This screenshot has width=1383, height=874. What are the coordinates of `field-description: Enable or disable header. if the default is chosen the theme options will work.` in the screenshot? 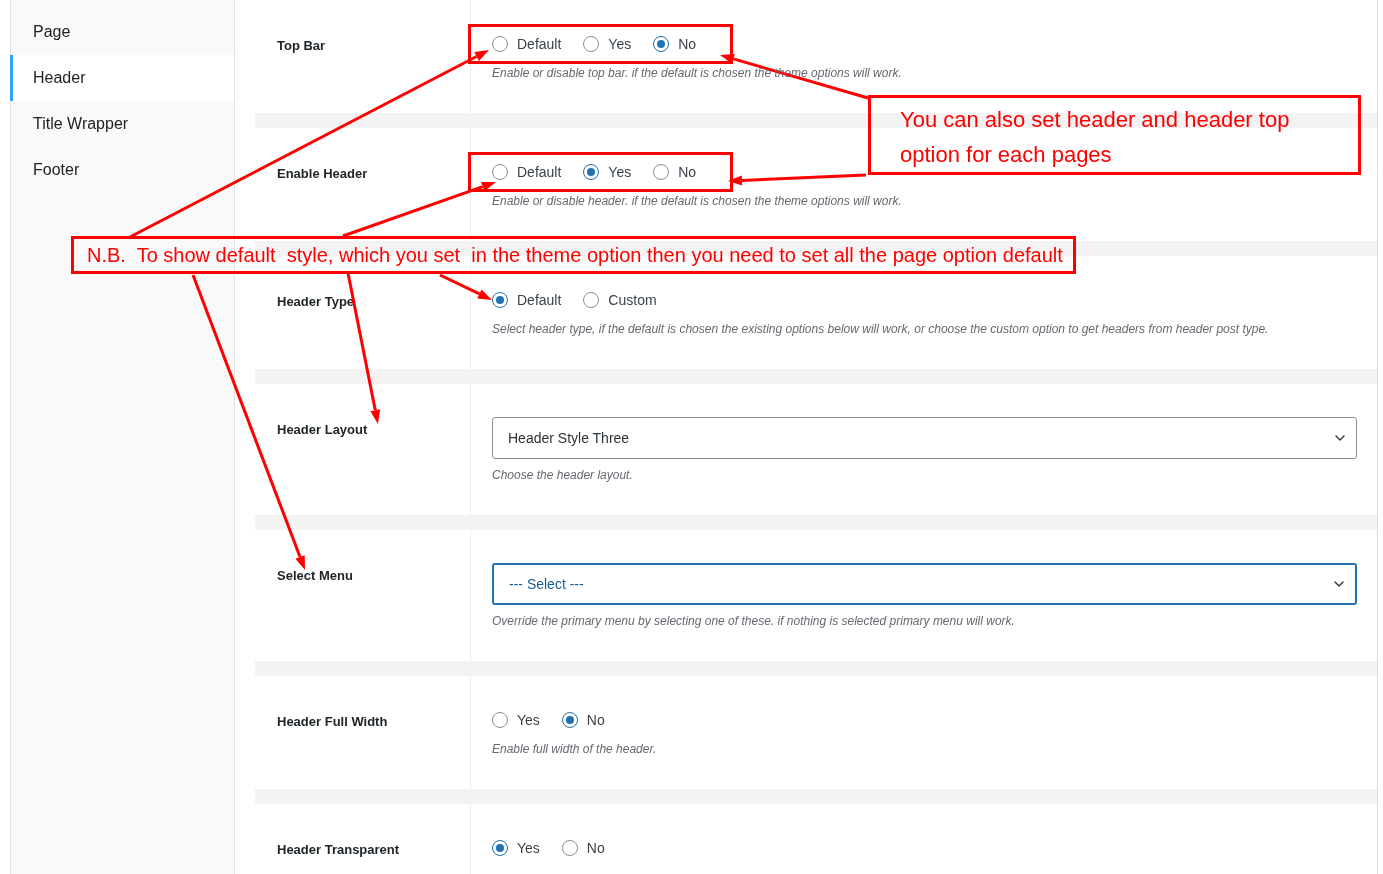 It's located at (697, 201).